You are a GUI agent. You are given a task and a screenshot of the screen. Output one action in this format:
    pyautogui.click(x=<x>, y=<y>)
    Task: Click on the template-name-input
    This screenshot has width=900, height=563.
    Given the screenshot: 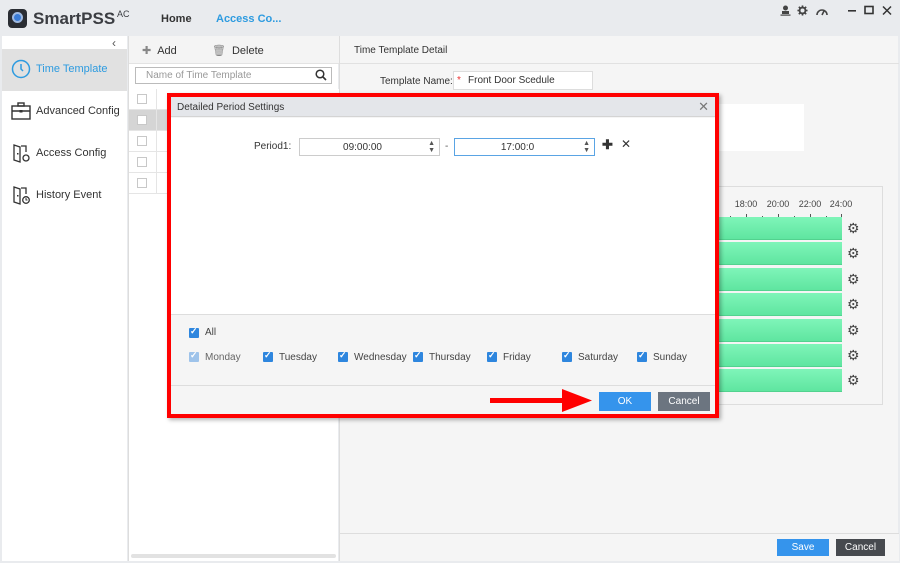 What is the action you would take?
    pyautogui.click(x=528, y=80)
    